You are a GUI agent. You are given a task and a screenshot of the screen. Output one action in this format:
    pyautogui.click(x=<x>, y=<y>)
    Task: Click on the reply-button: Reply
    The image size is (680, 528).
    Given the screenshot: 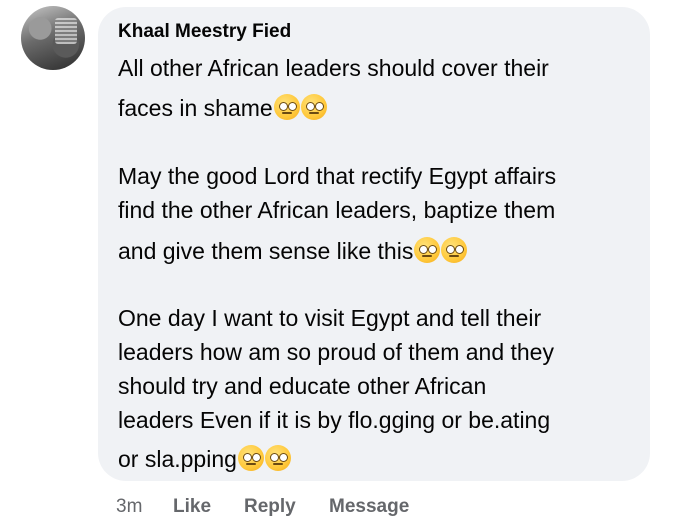 What is the action you would take?
    pyautogui.click(x=270, y=507)
    